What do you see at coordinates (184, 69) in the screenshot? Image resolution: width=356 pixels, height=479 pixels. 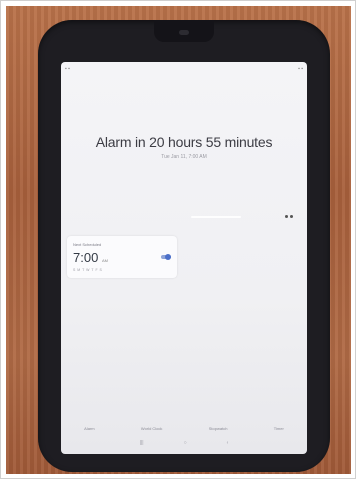 I see `status-bar: ▪ ▪ ▪ ▪` at bounding box center [184, 69].